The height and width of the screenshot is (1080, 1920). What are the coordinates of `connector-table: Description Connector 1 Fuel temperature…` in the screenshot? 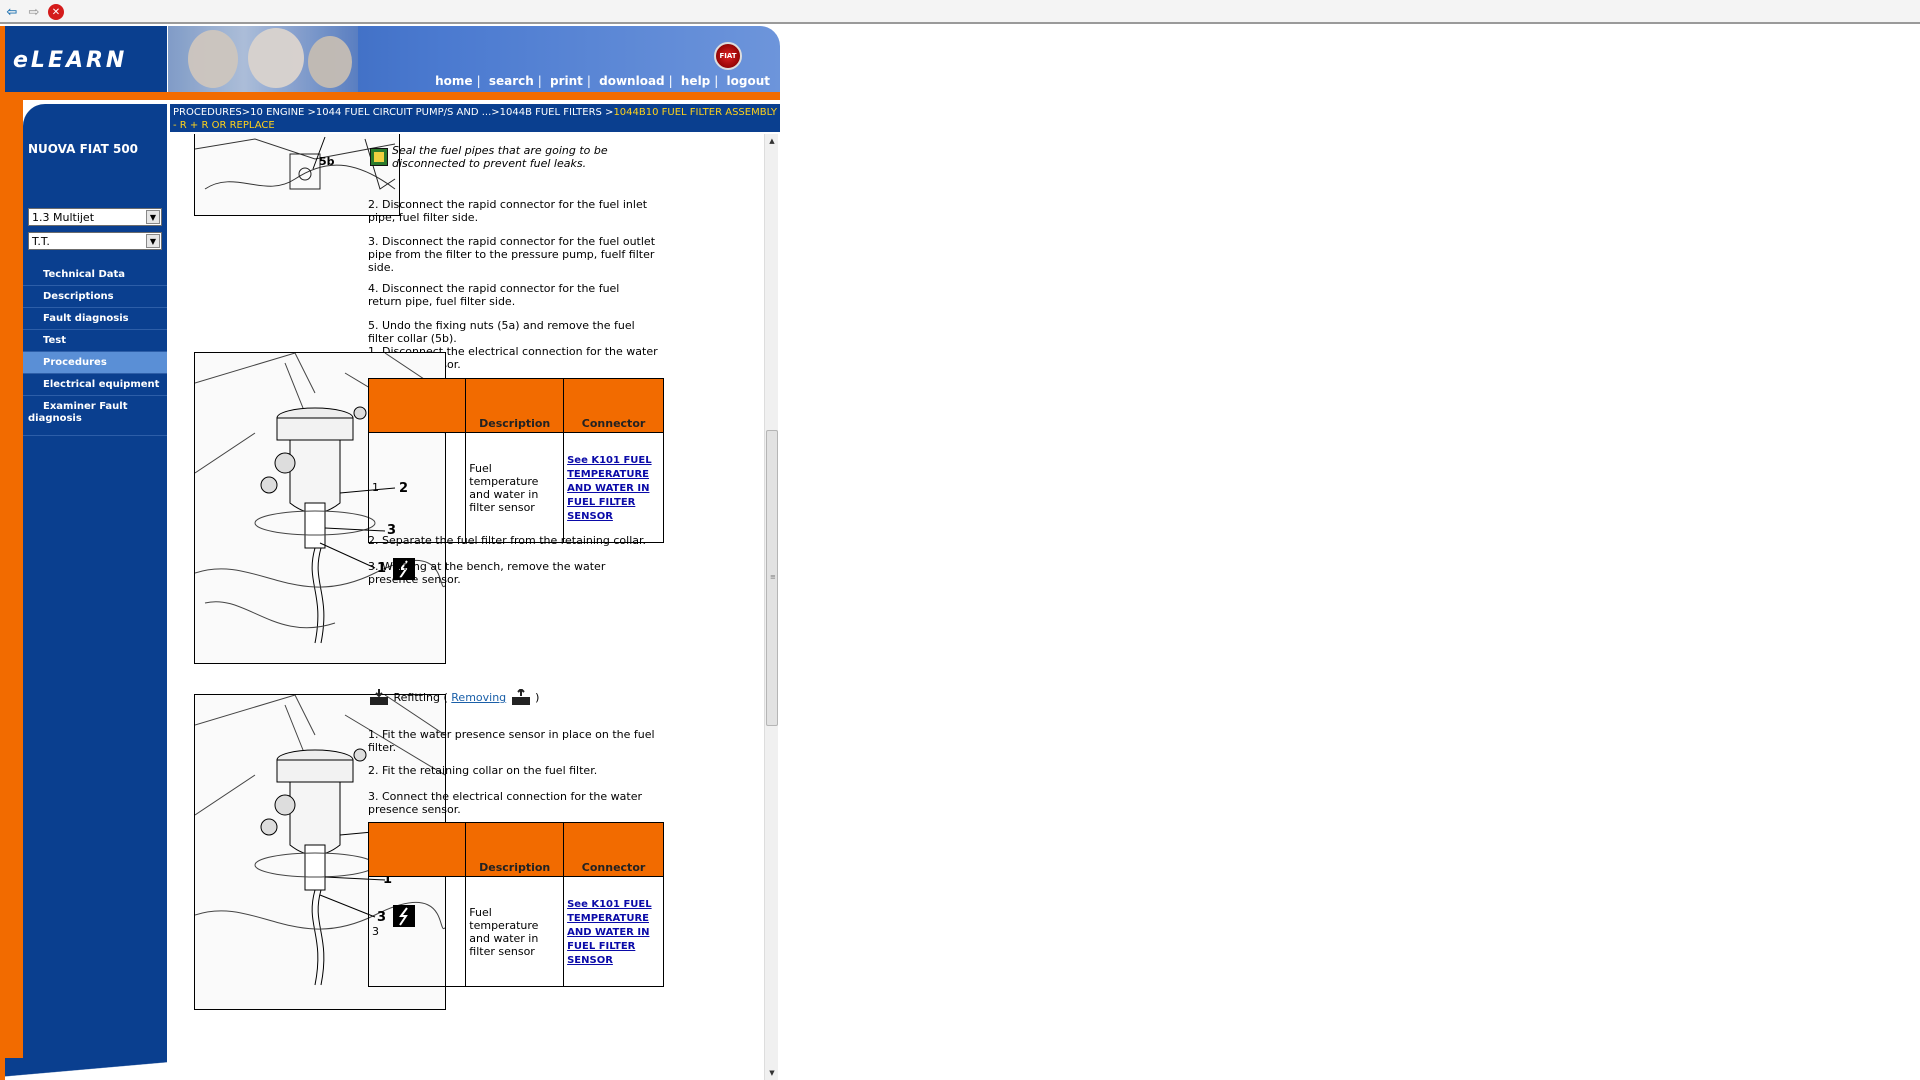 It's located at (515, 460).